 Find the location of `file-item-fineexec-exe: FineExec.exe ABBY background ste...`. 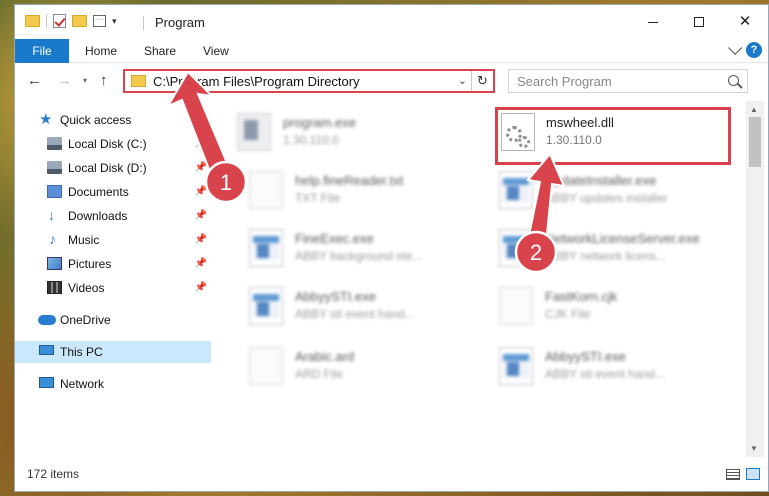

file-item-fineexec-exe: FineExec.exe ABBY background ste... is located at coordinates (362, 250).